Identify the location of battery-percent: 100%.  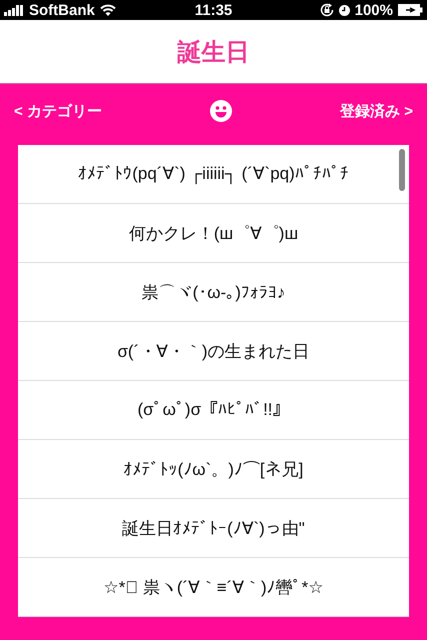
(373, 10).